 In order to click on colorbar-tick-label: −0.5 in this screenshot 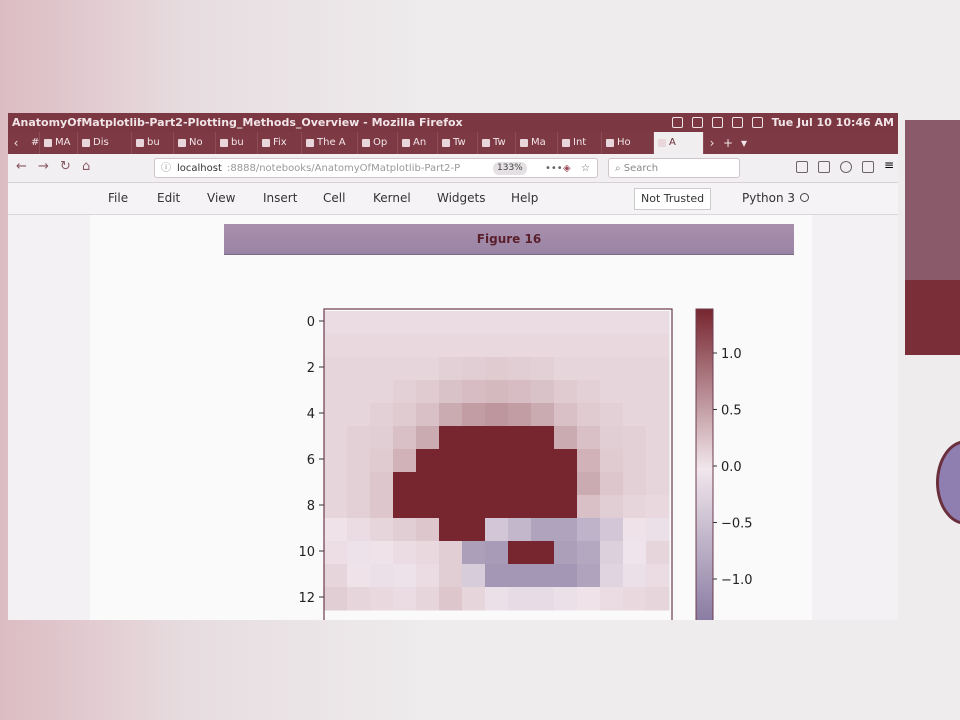, I will do `click(737, 524)`.